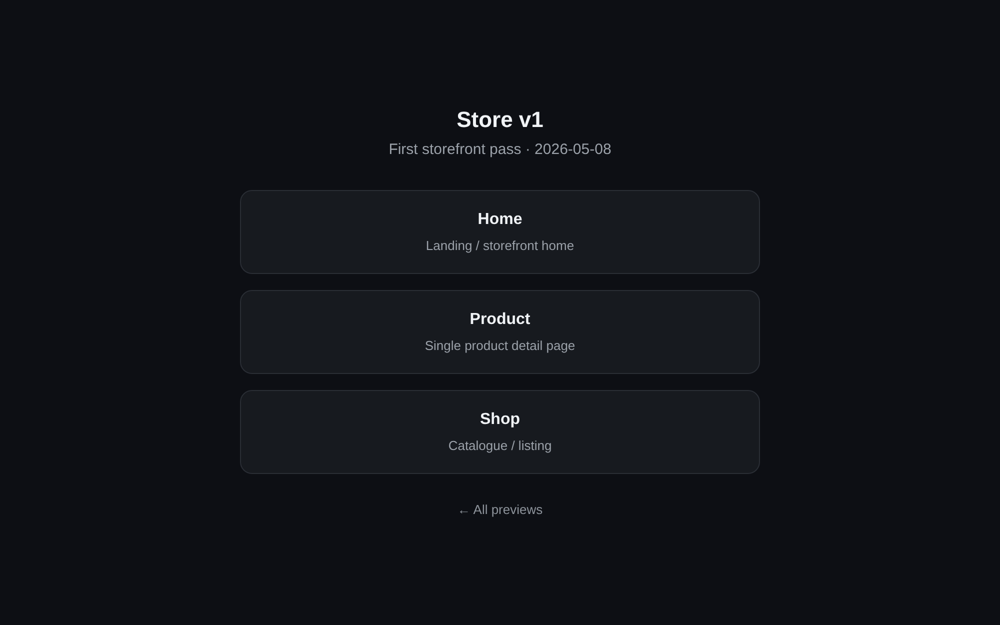 The height and width of the screenshot is (625, 1000). What do you see at coordinates (500, 120) in the screenshot?
I see `page-title: Store v1` at bounding box center [500, 120].